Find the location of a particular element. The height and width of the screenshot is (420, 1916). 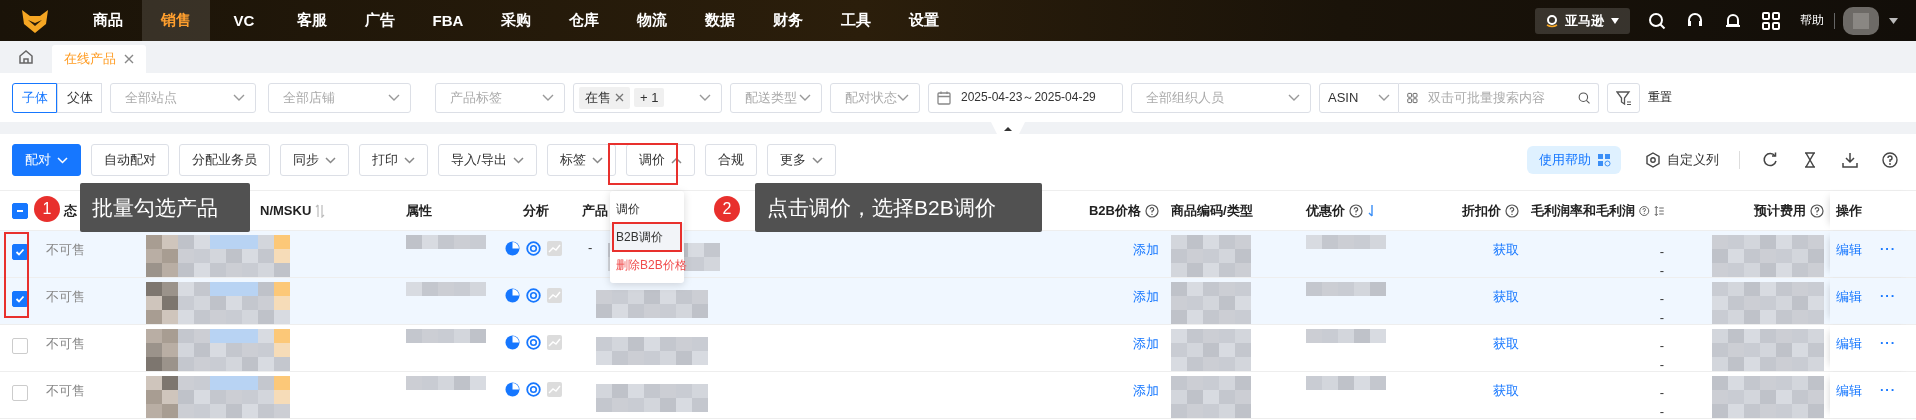

bell-icon is located at coordinates (1733, 20).